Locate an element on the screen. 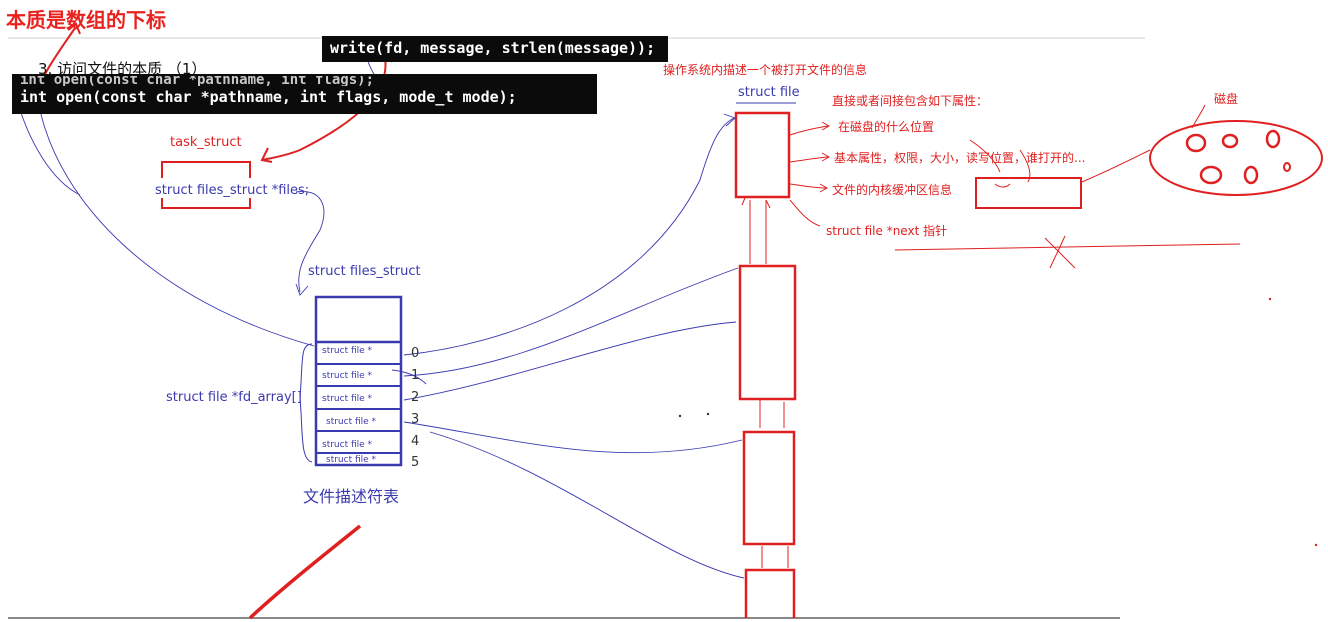  cache-box is located at coordinates (1028, 193).